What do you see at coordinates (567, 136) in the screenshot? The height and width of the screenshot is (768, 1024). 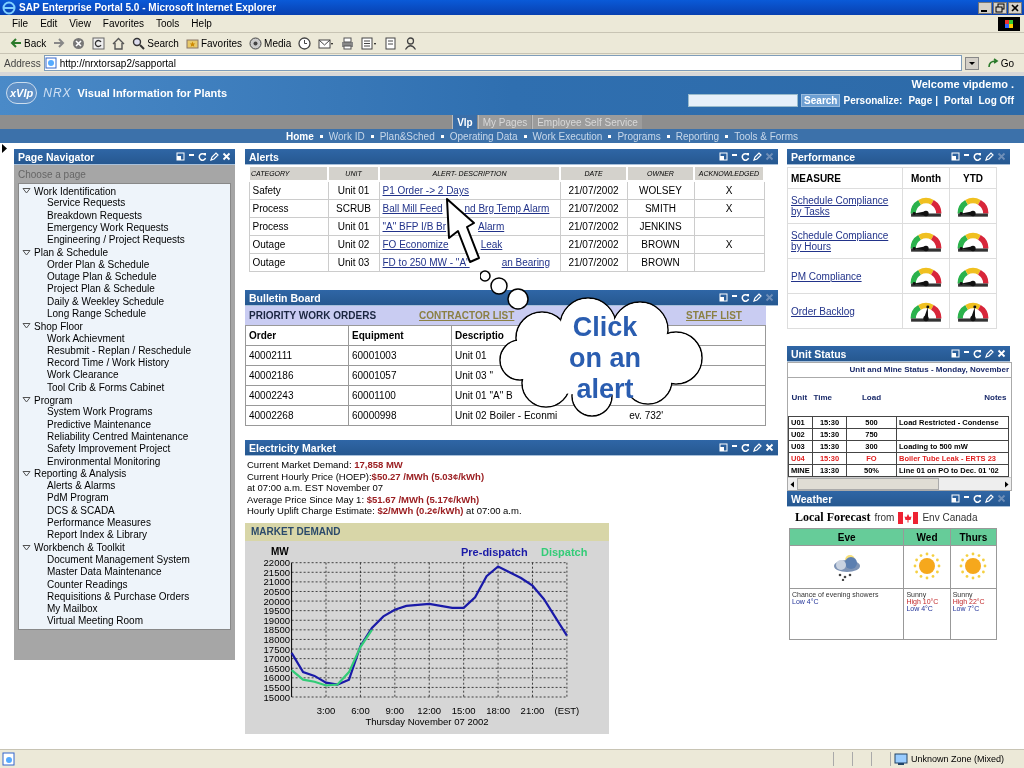 I see `subnav-link: Work Execution` at bounding box center [567, 136].